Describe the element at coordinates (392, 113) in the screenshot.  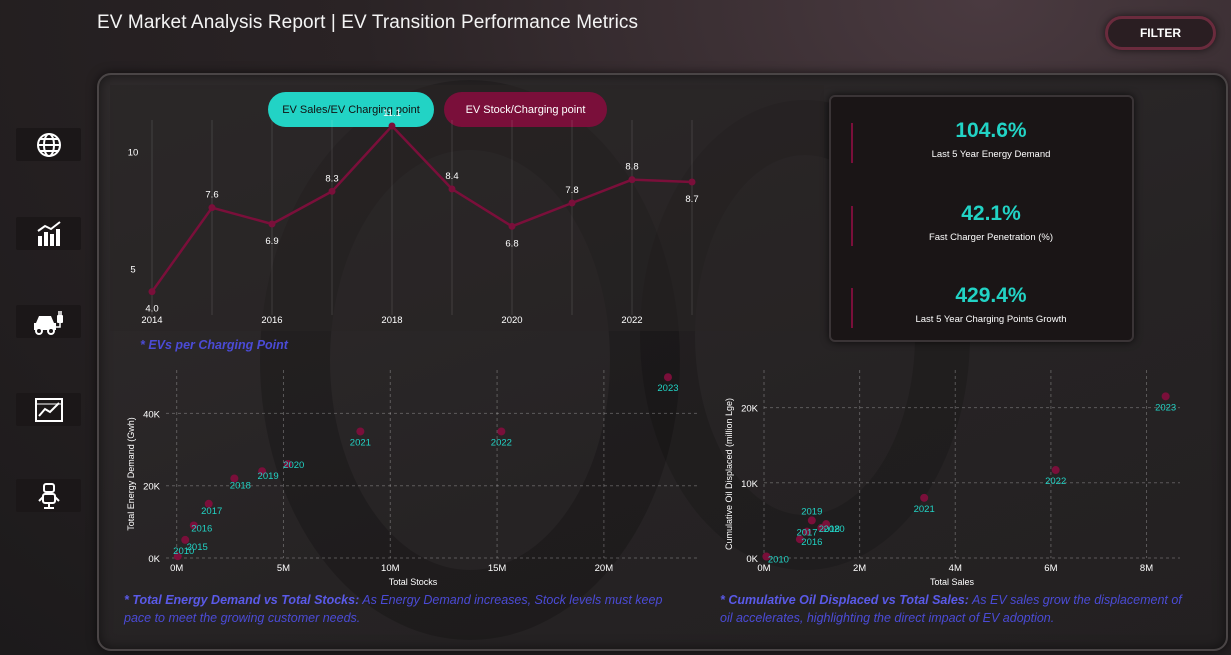
I see `data-label: 11.1` at that location.